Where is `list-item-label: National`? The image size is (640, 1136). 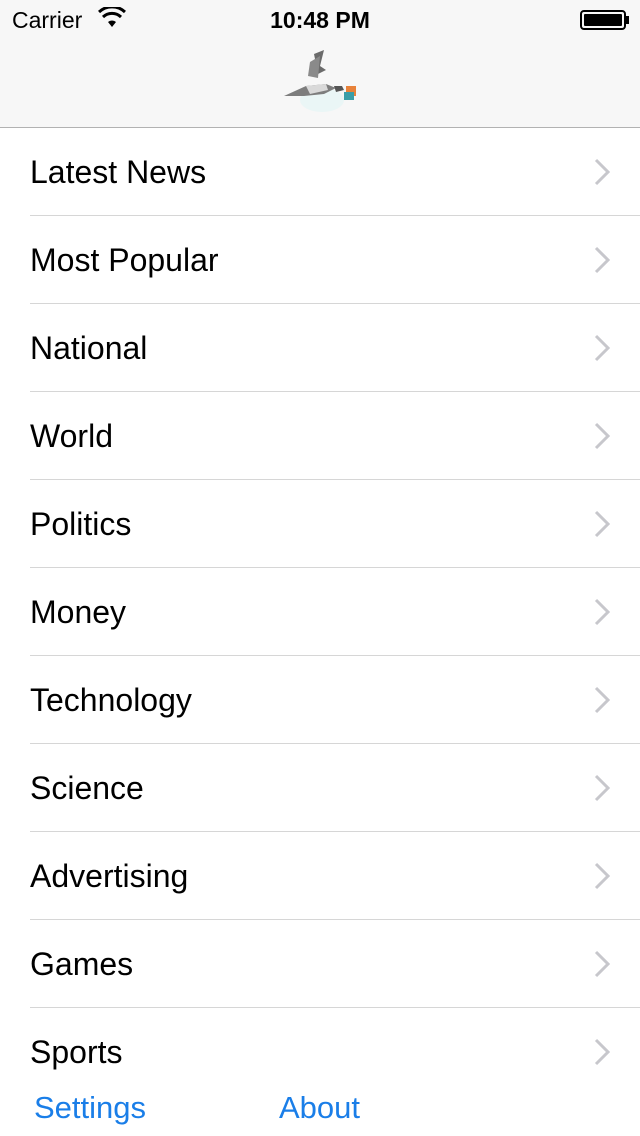
list-item-label: National is located at coordinates (89, 348).